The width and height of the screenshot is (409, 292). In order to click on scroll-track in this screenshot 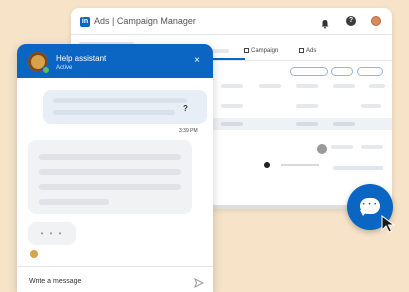, I will do `click(300, 165)`.